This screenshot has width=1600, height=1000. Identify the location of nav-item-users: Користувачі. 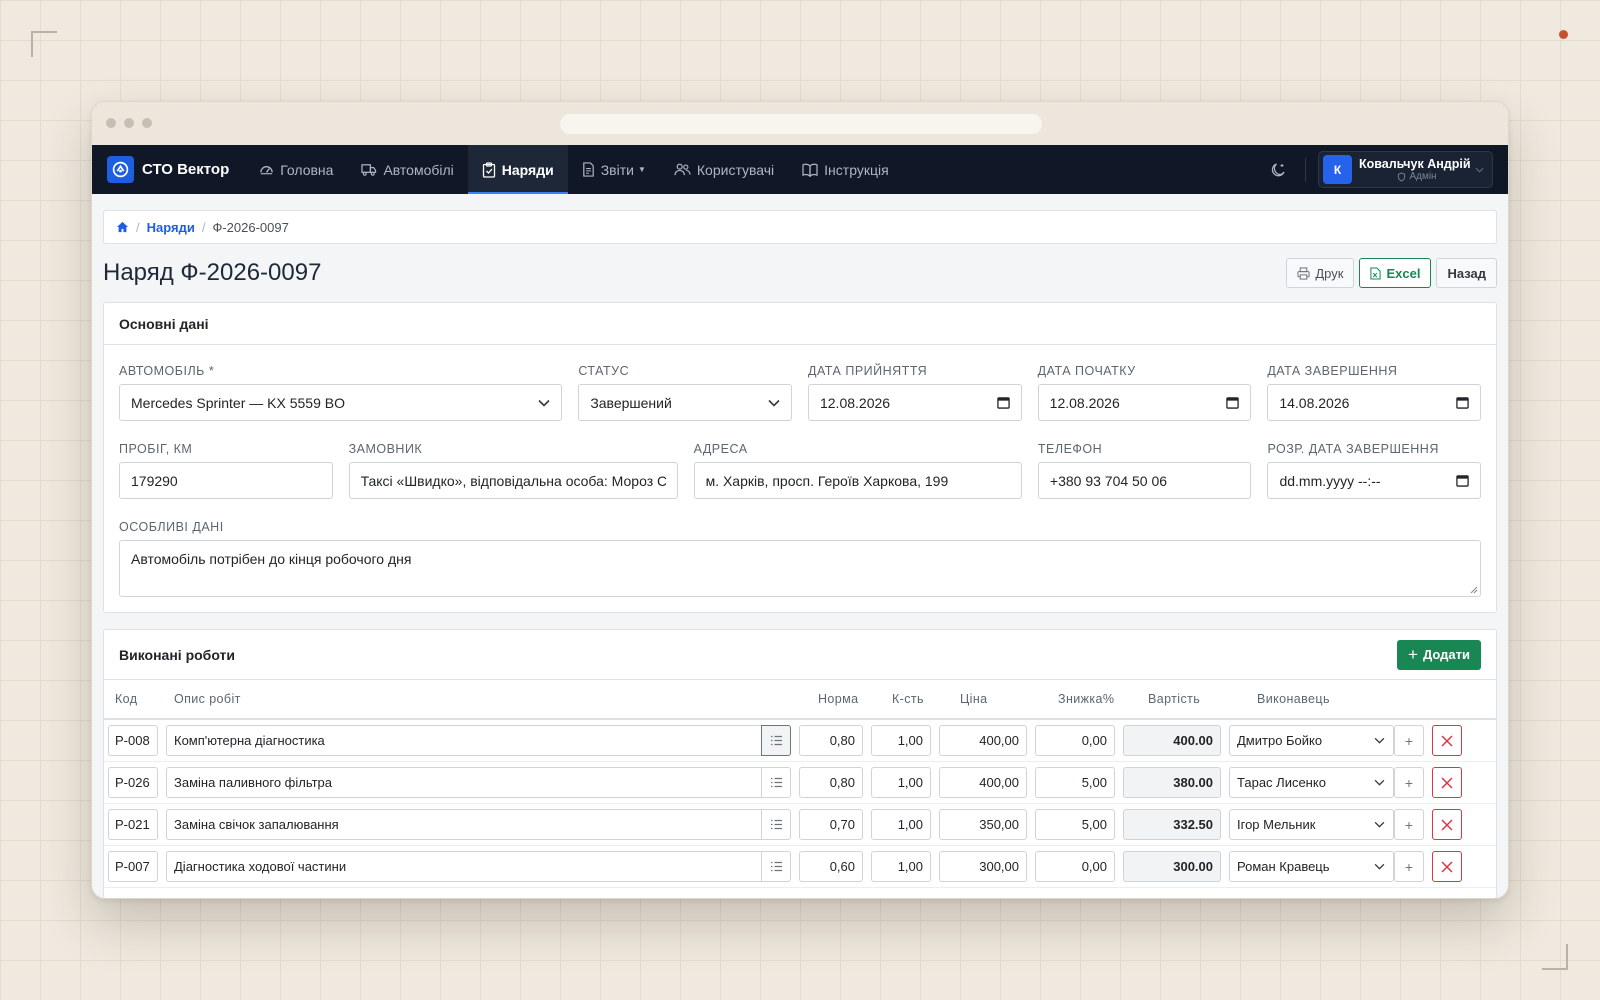
(724, 169).